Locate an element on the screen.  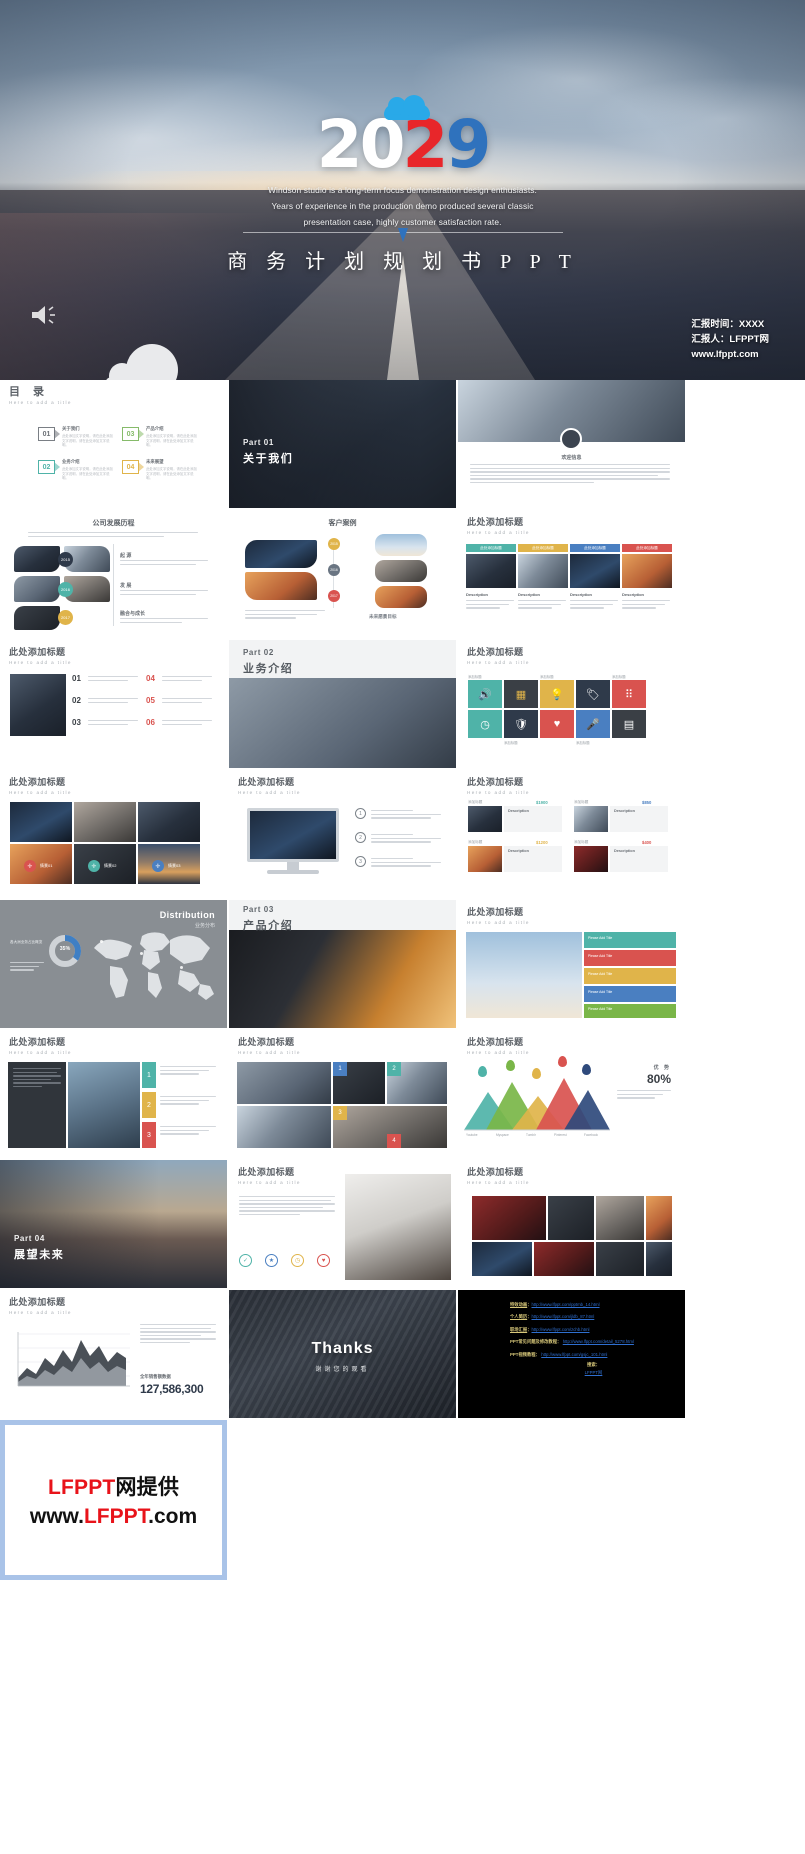
lightbulb-icon: 💡 is located at coordinates (557, 694).